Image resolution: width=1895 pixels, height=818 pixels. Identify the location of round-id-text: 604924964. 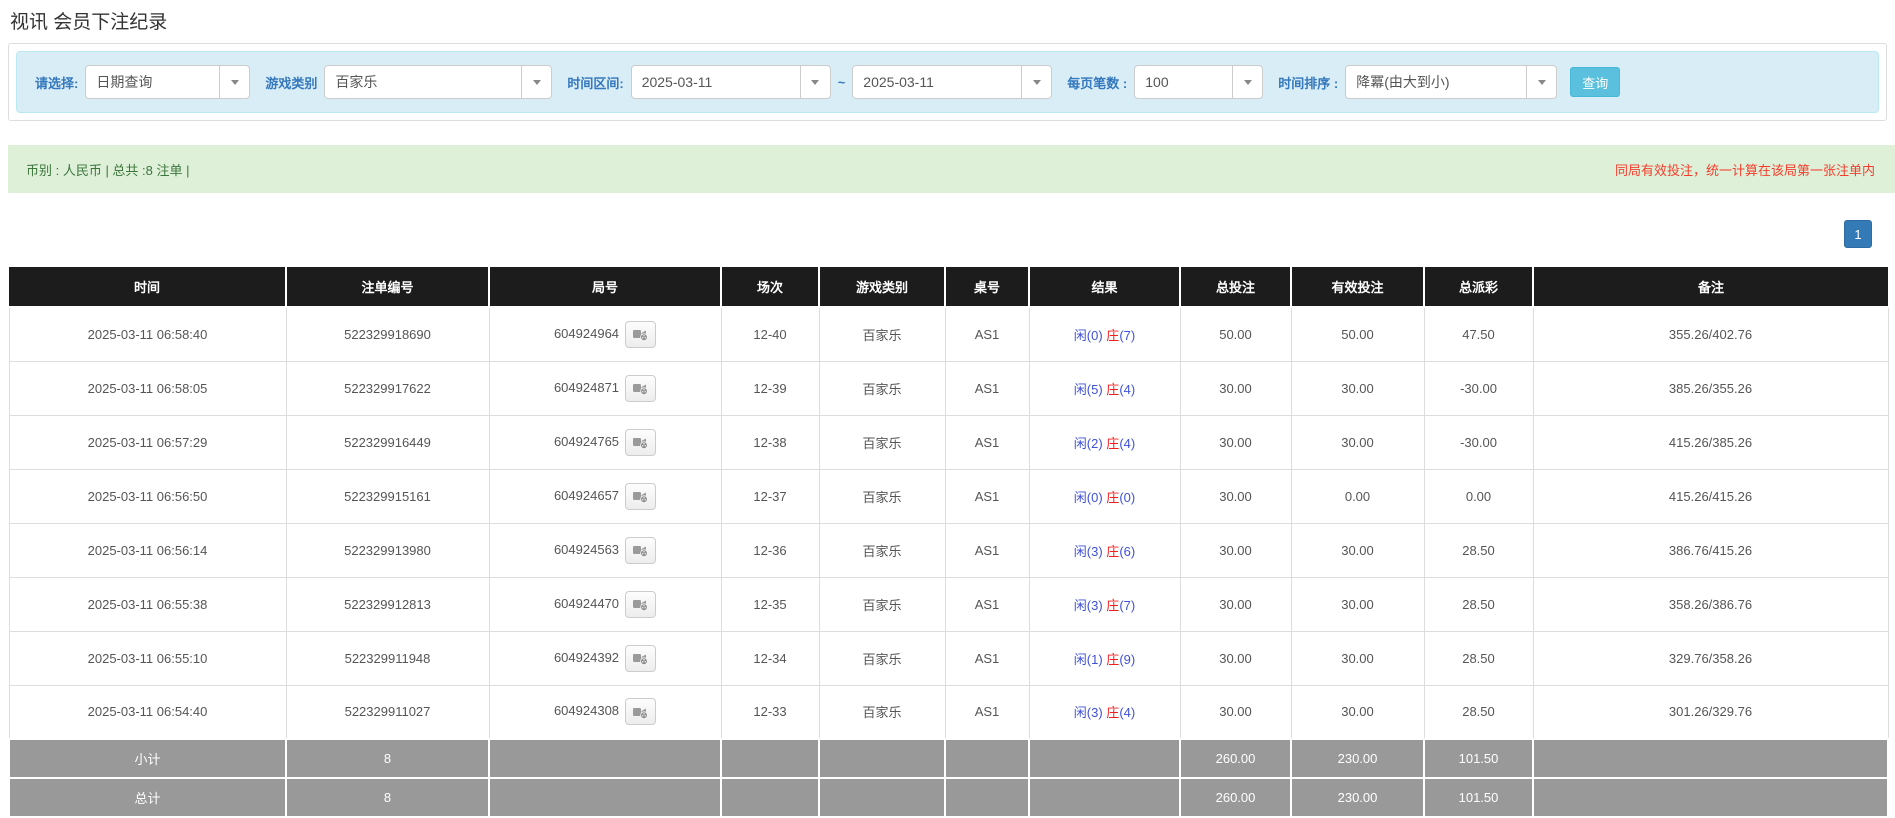
(586, 333).